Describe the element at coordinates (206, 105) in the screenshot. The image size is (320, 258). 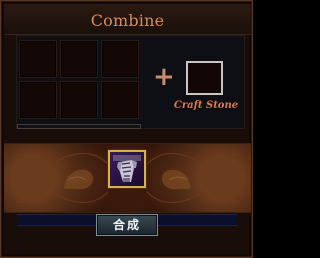
I see `craft-stone-label: Craft Stone` at that location.